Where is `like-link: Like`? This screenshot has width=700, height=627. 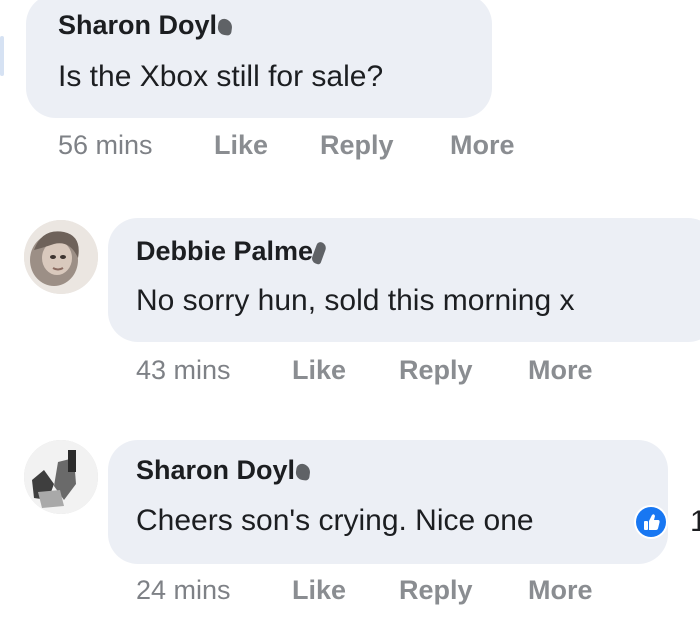 like-link: Like is located at coordinates (319, 590).